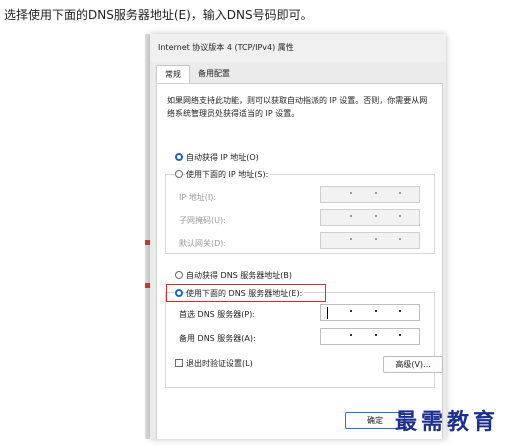 The image size is (505, 448). I want to click on ip-manual-radio, so click(179, 174).